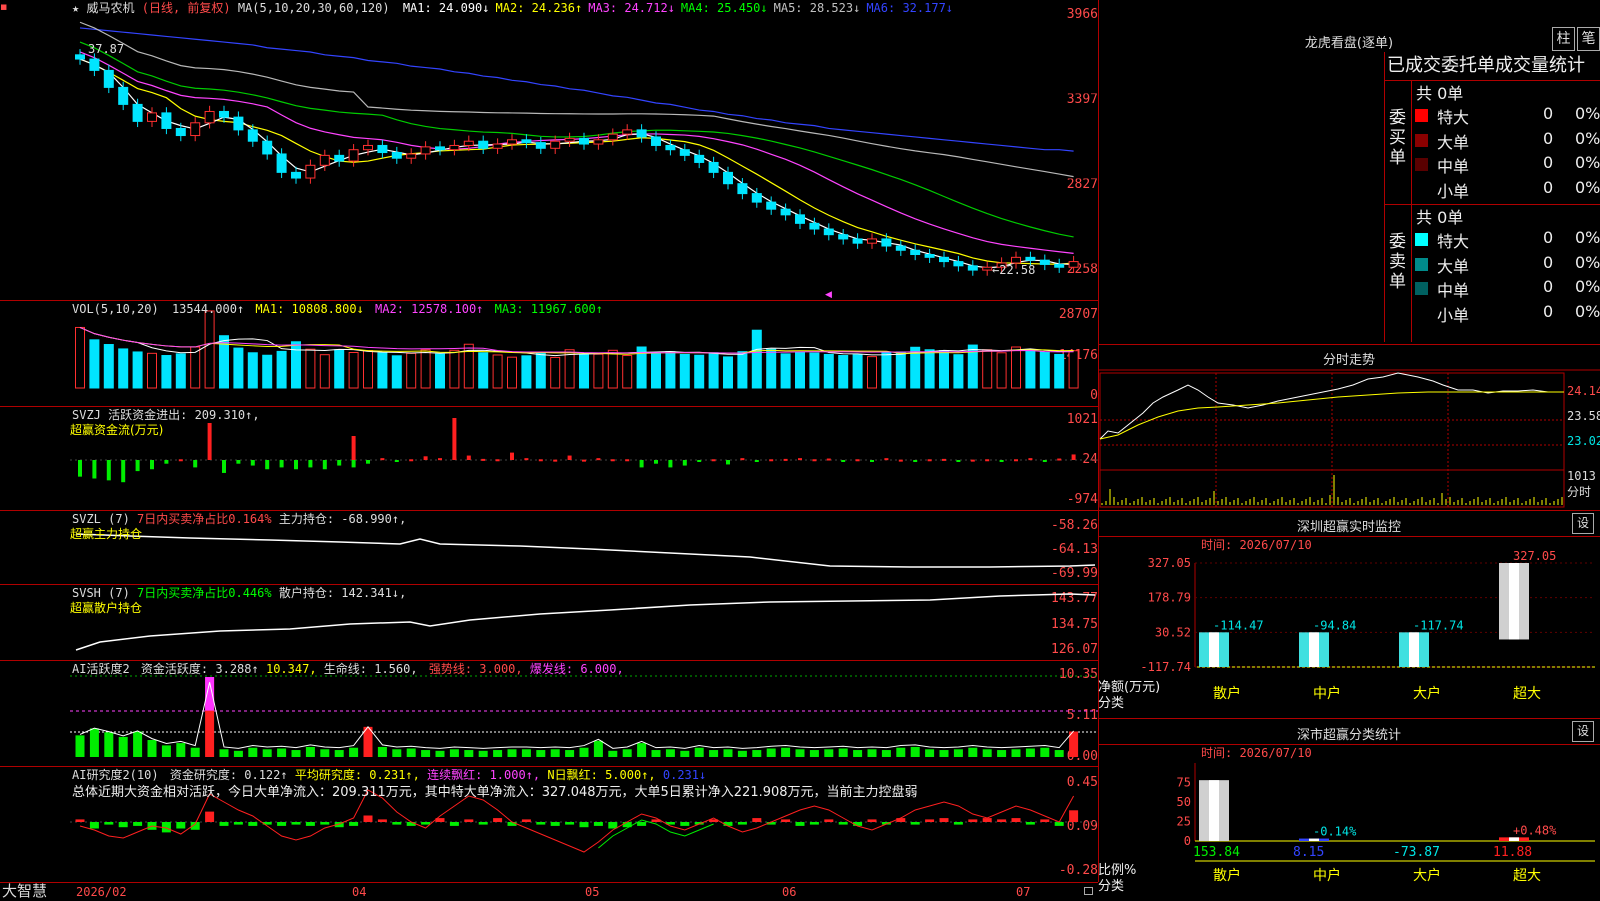 This screenshot has height=901, width=1600. Describe the element at coordinates (75, 8) in the screenshot. I see `star-icon: ★` at that location.